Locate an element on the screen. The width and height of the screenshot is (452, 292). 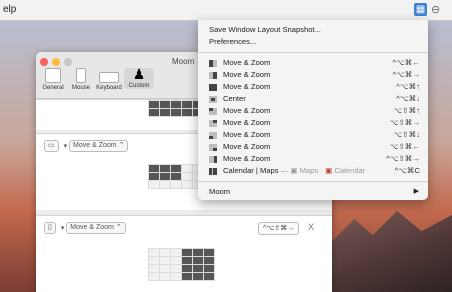
calendar-app-icon: ▣ is located at coordinates (329, 170).